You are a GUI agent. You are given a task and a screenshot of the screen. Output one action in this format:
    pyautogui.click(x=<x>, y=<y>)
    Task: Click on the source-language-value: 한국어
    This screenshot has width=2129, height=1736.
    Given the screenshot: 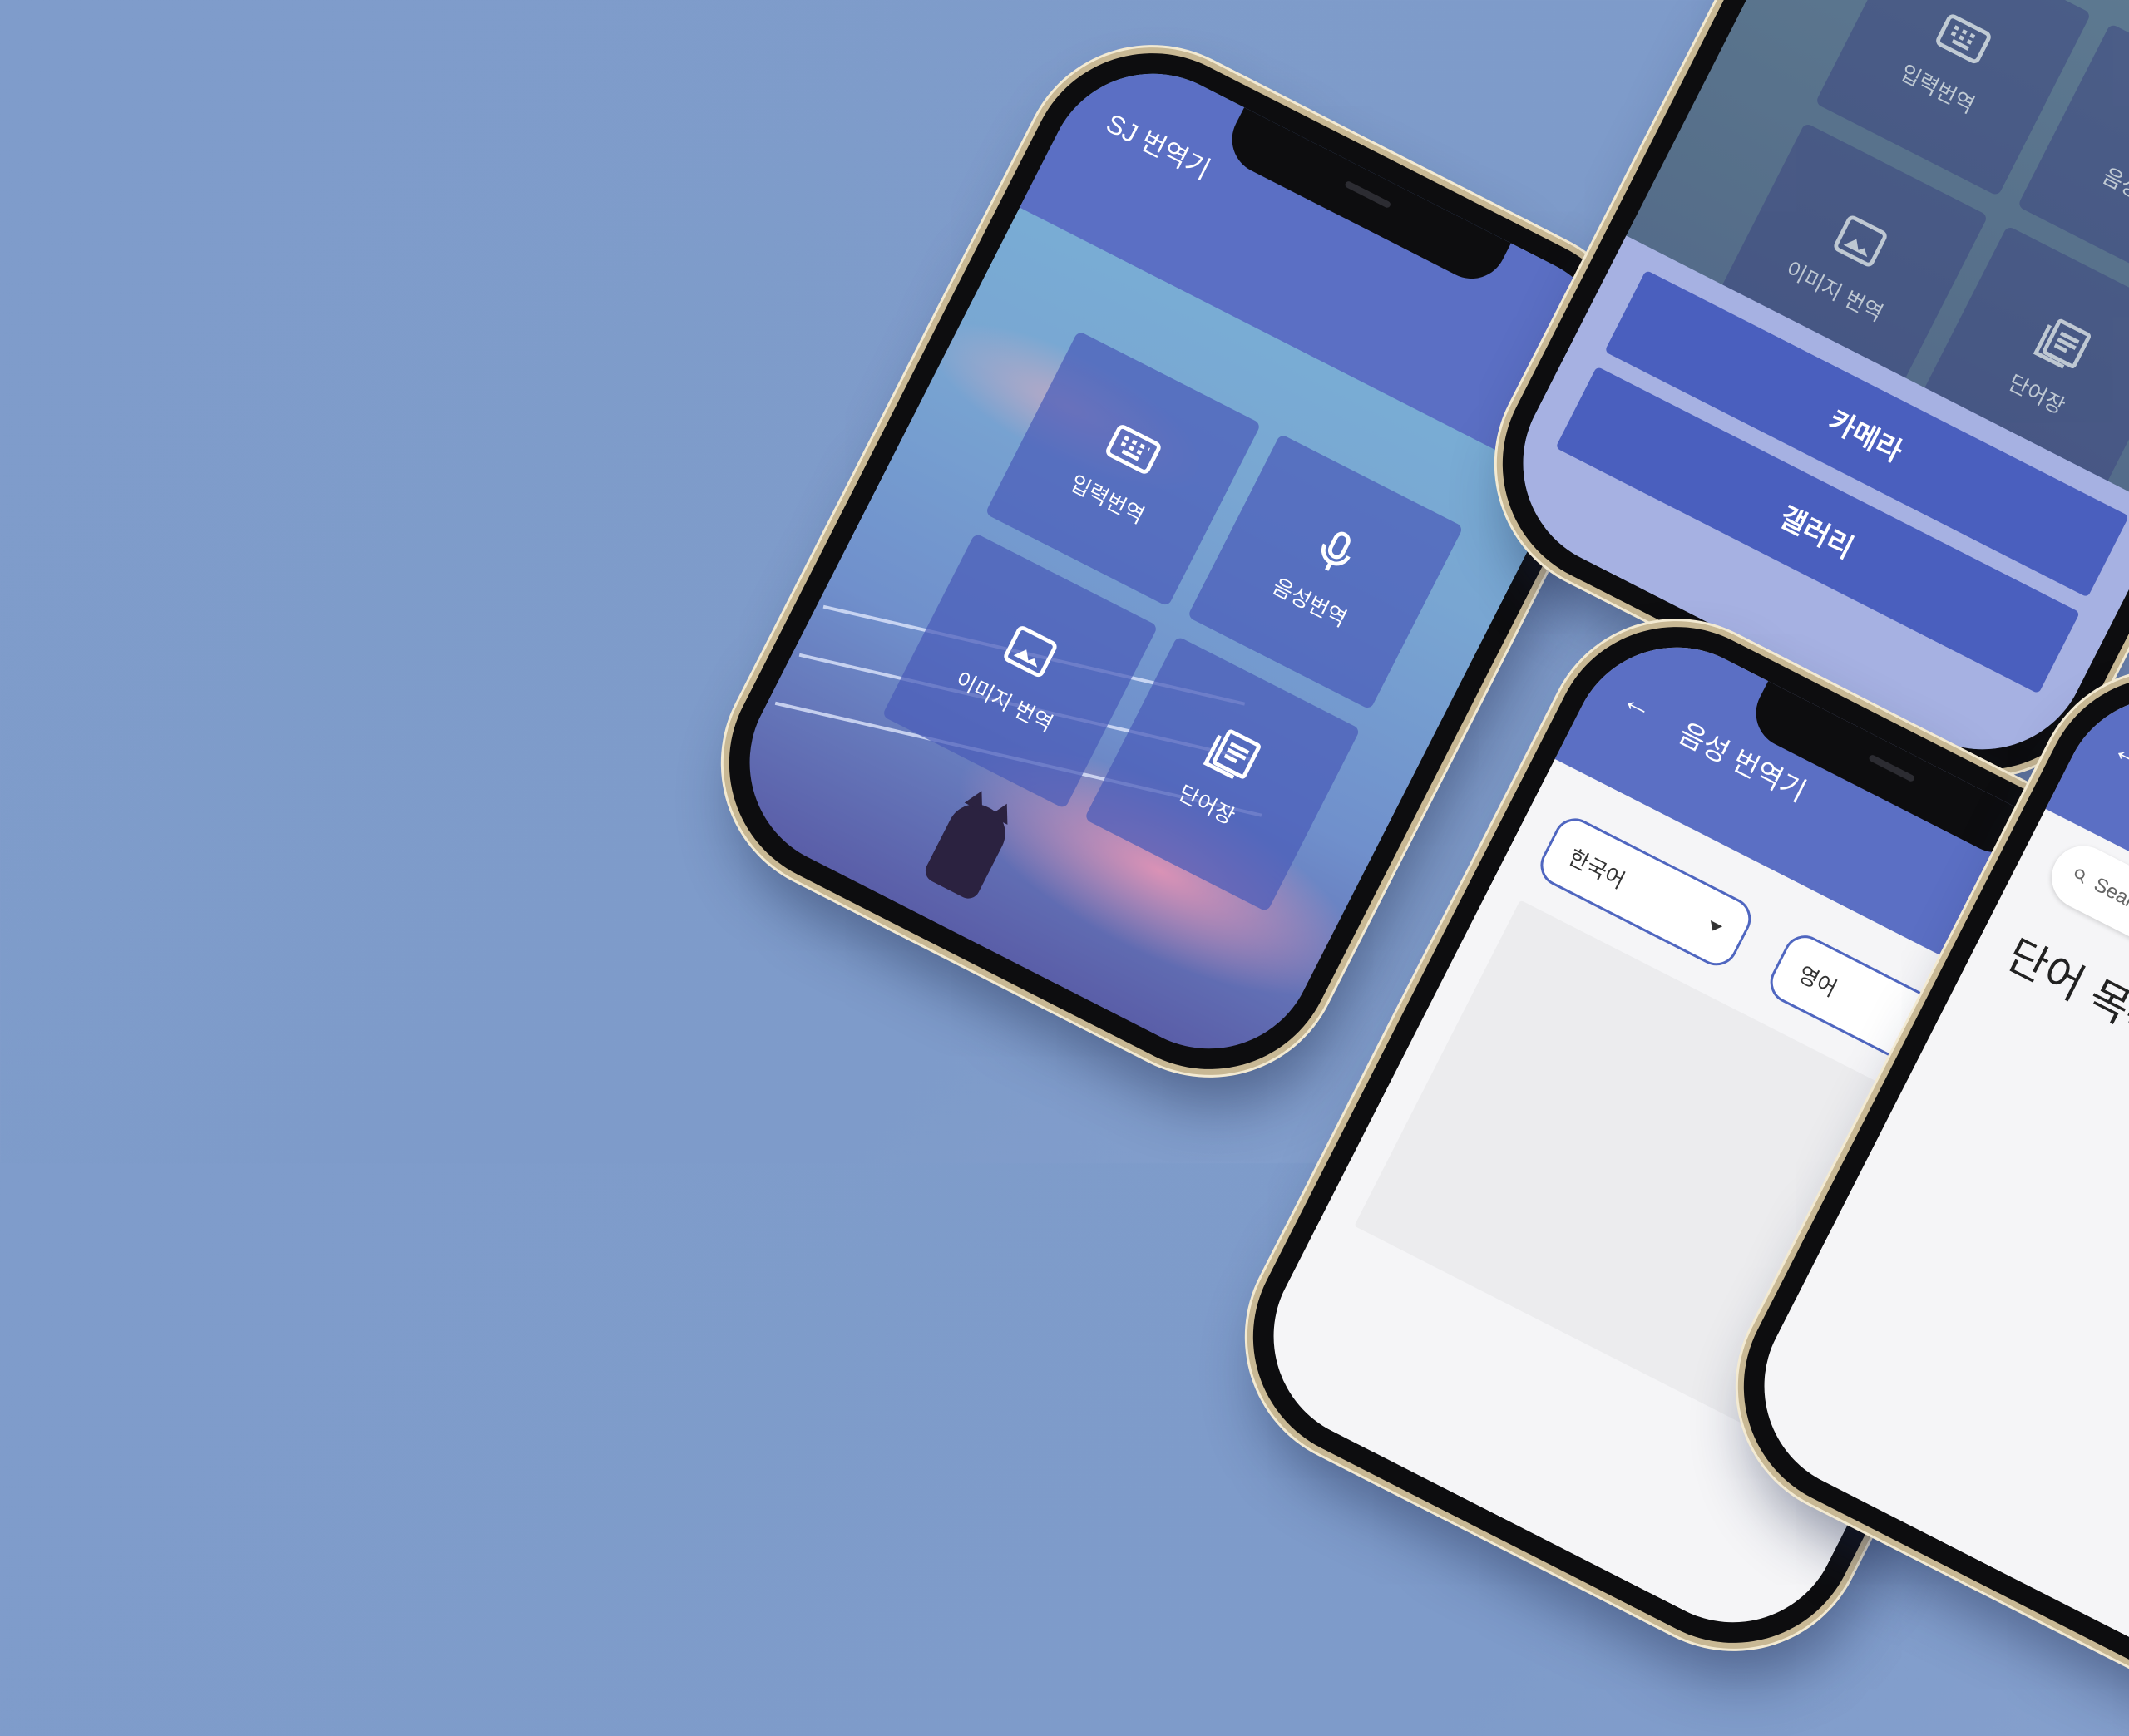 What is the action you would take?
    pyautogui.click(x=1596, y=868)
    